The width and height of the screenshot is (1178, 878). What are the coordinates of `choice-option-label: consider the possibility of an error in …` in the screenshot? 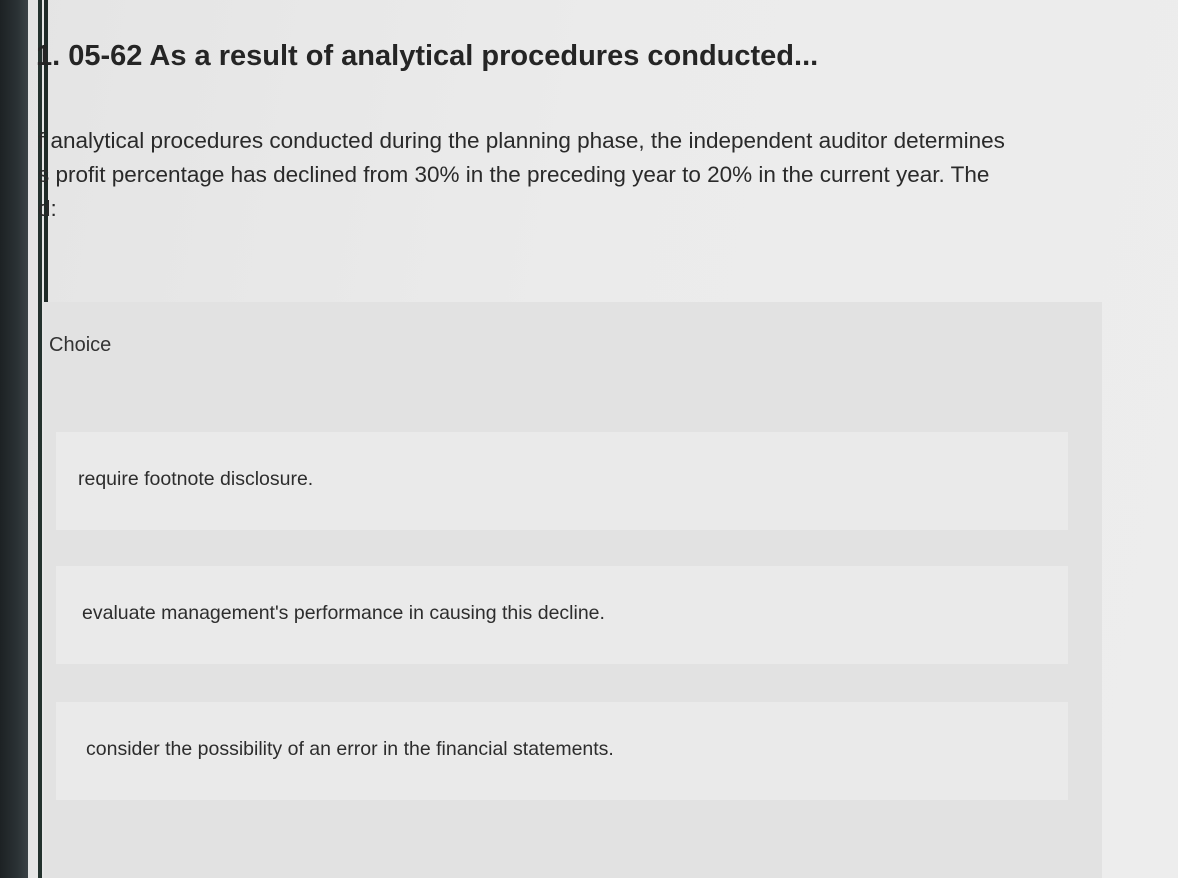 It's located at (350, 749).